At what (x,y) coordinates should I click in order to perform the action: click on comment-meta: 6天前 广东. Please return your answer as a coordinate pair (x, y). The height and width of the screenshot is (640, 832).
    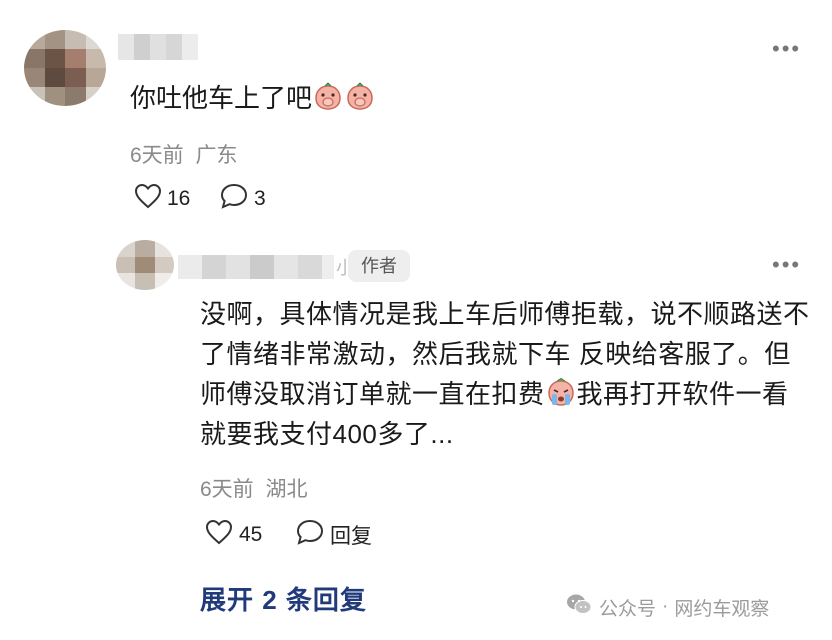
    Looking at the image, I should click on (184, 154).